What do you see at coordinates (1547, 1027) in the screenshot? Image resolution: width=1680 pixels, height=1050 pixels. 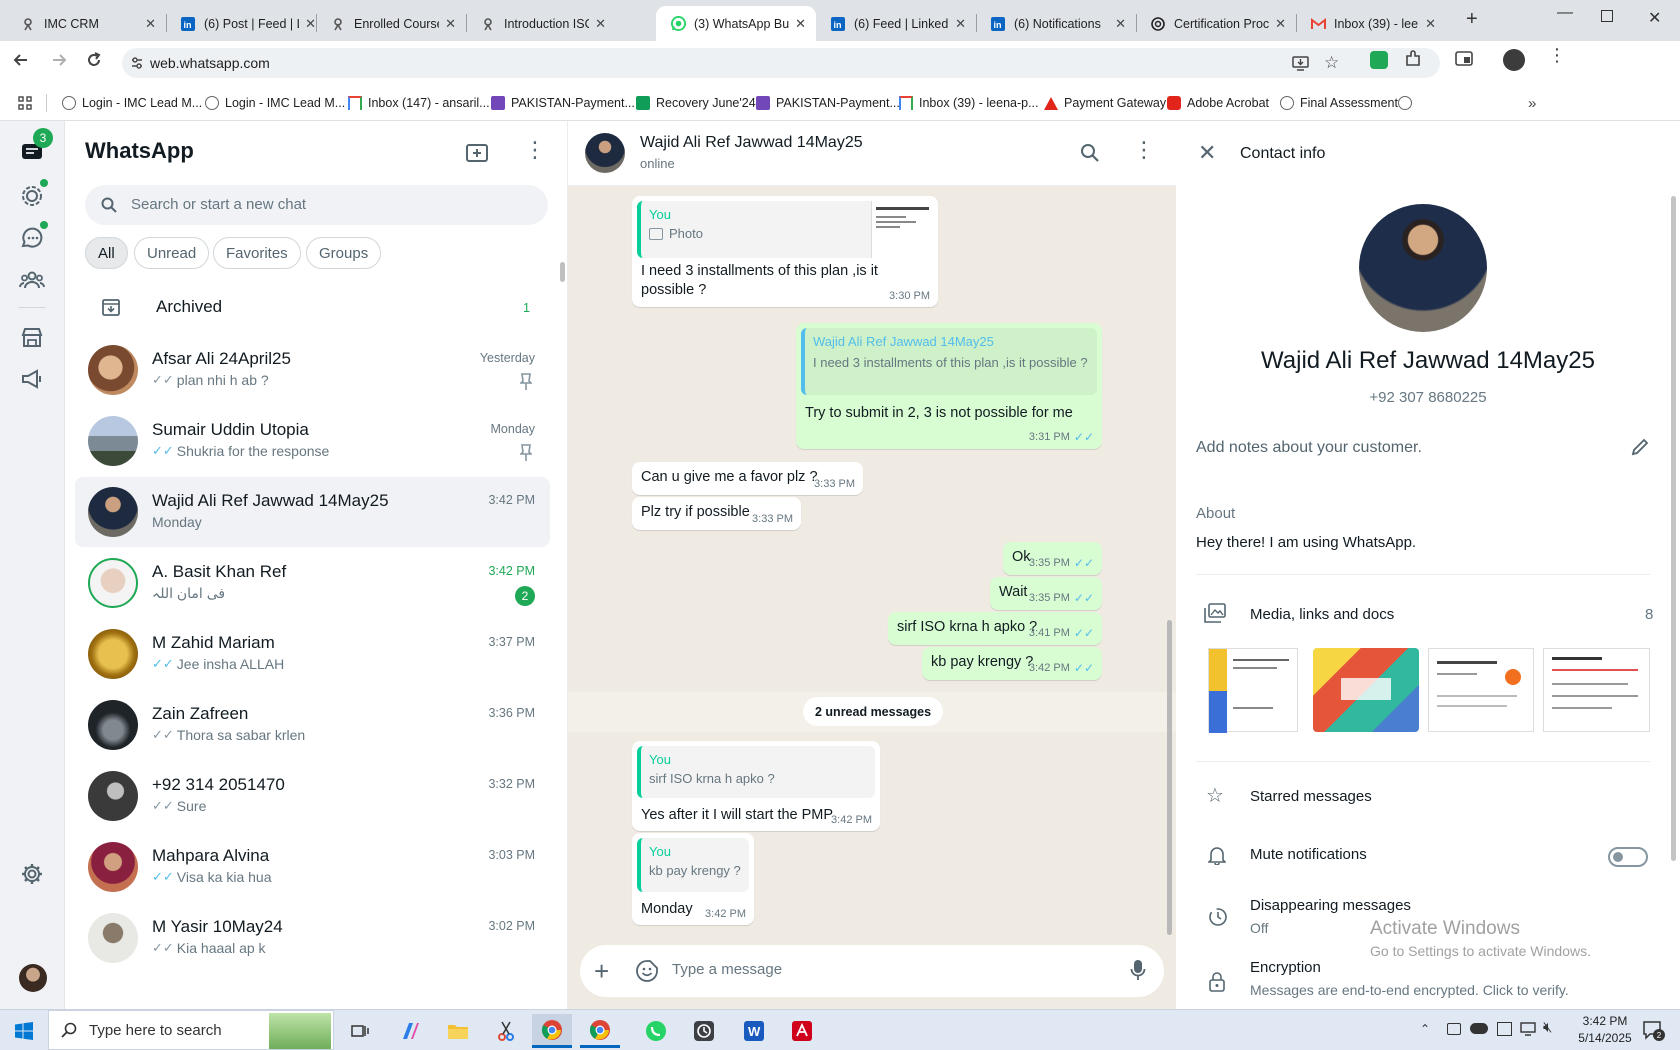 I see `volume-muted-icon: 🔇︎` at bounding box center [1547, 1027].